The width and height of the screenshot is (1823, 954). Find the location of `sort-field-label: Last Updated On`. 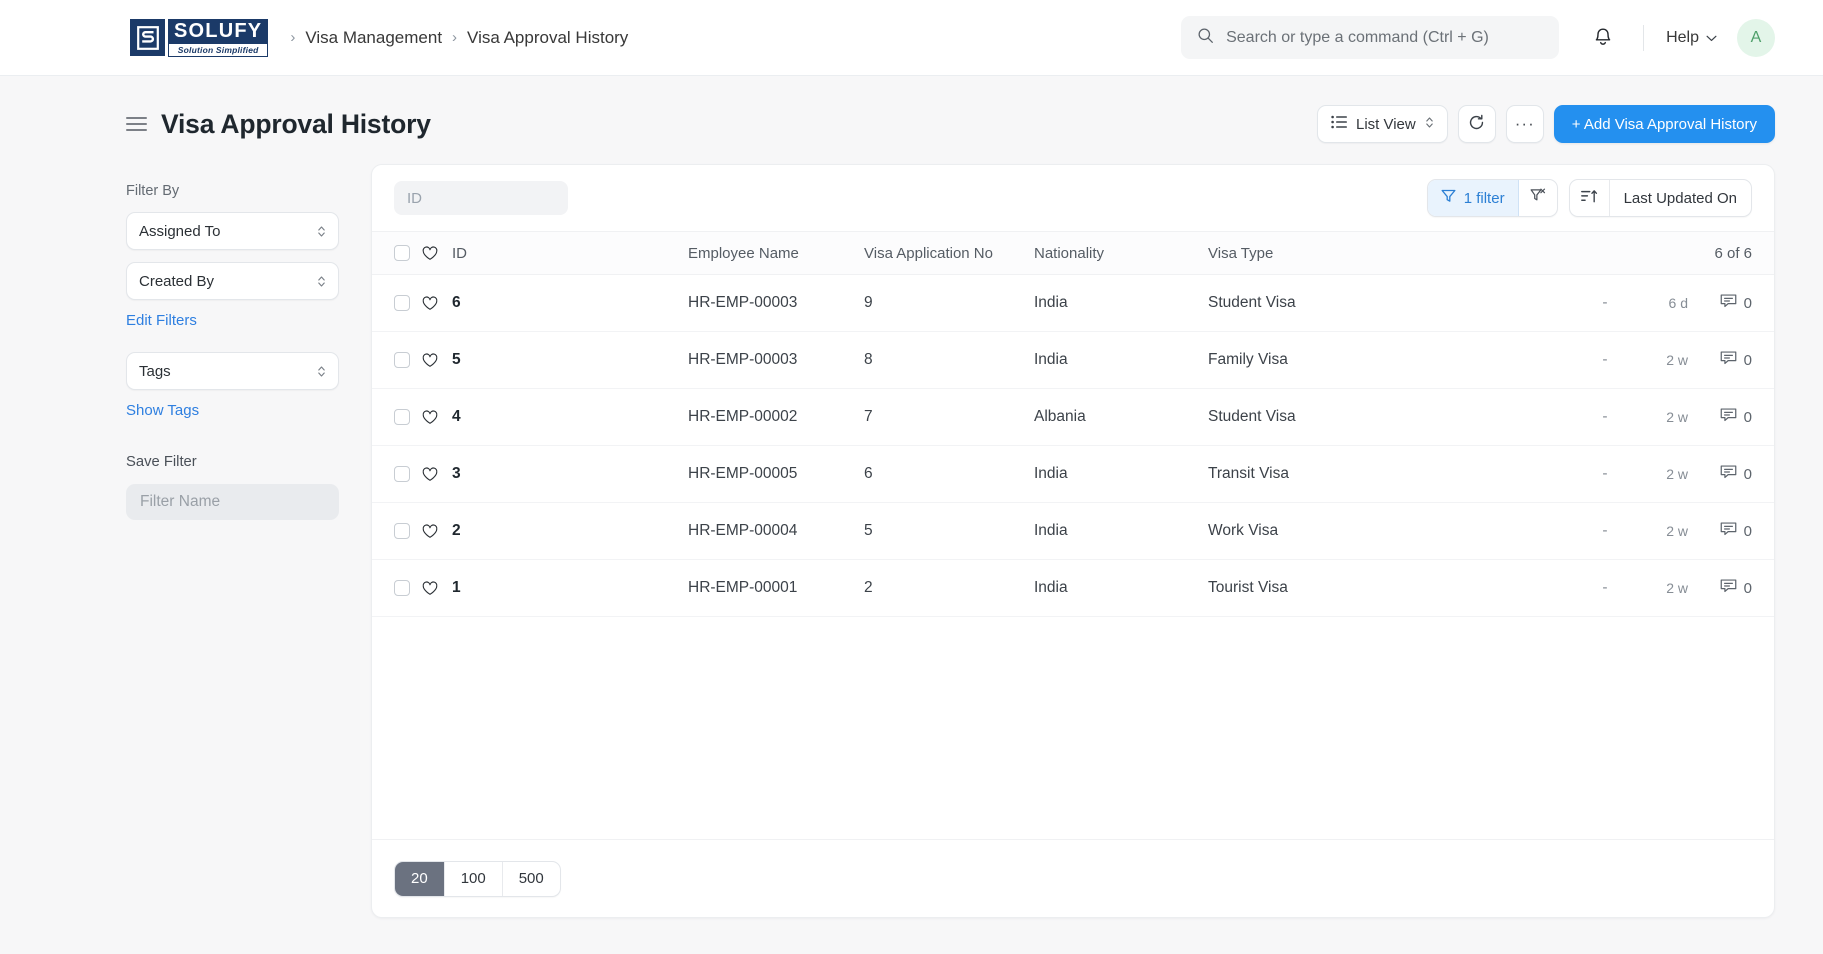

sort-field-label: Last Updated On is located at coordinates (1680, 198).